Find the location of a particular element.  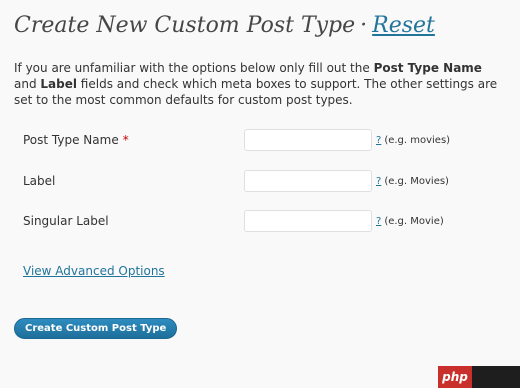

watermark-logo: php is located at coordinates (455, 377).